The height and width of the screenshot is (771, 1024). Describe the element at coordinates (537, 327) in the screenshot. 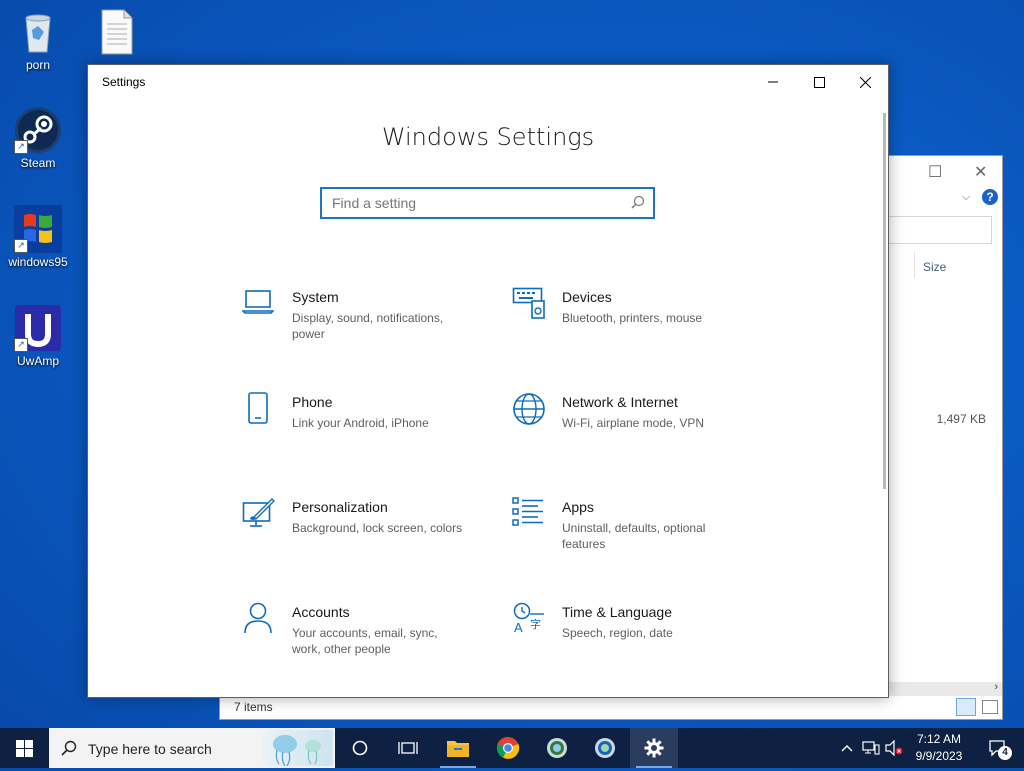

I see `keyboard-devices-icon` at that location.